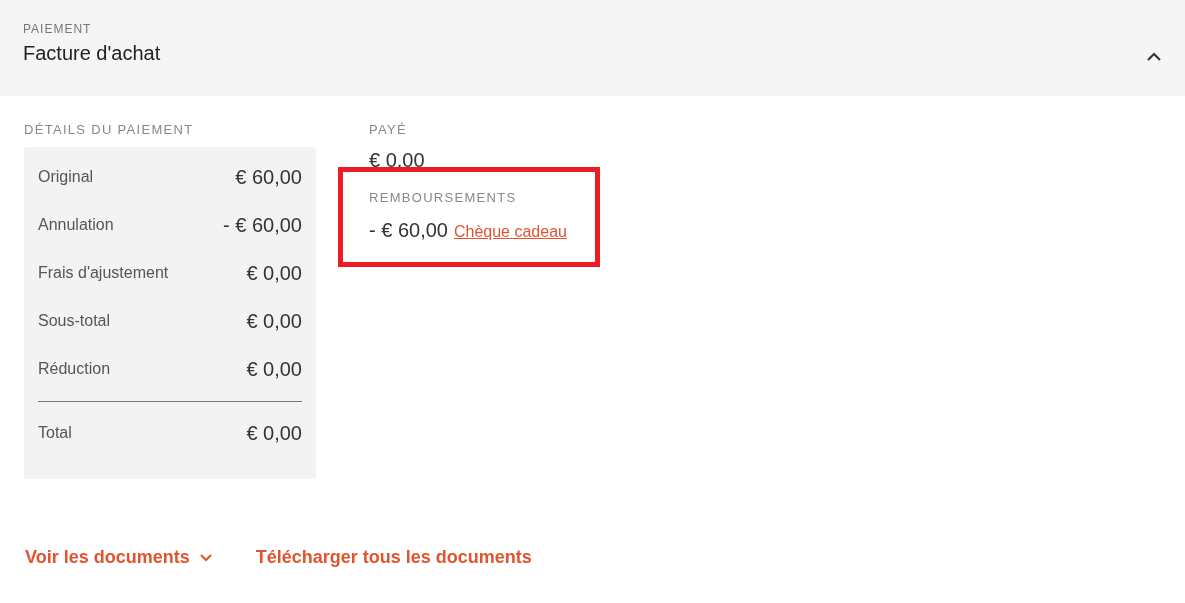 Image resolution: width=1185 pixels, height=603 pixels. Describe the element at coordinates (510, 232) in the screenshot. I see `refund-method-link: Chèque cadeau` at that location.